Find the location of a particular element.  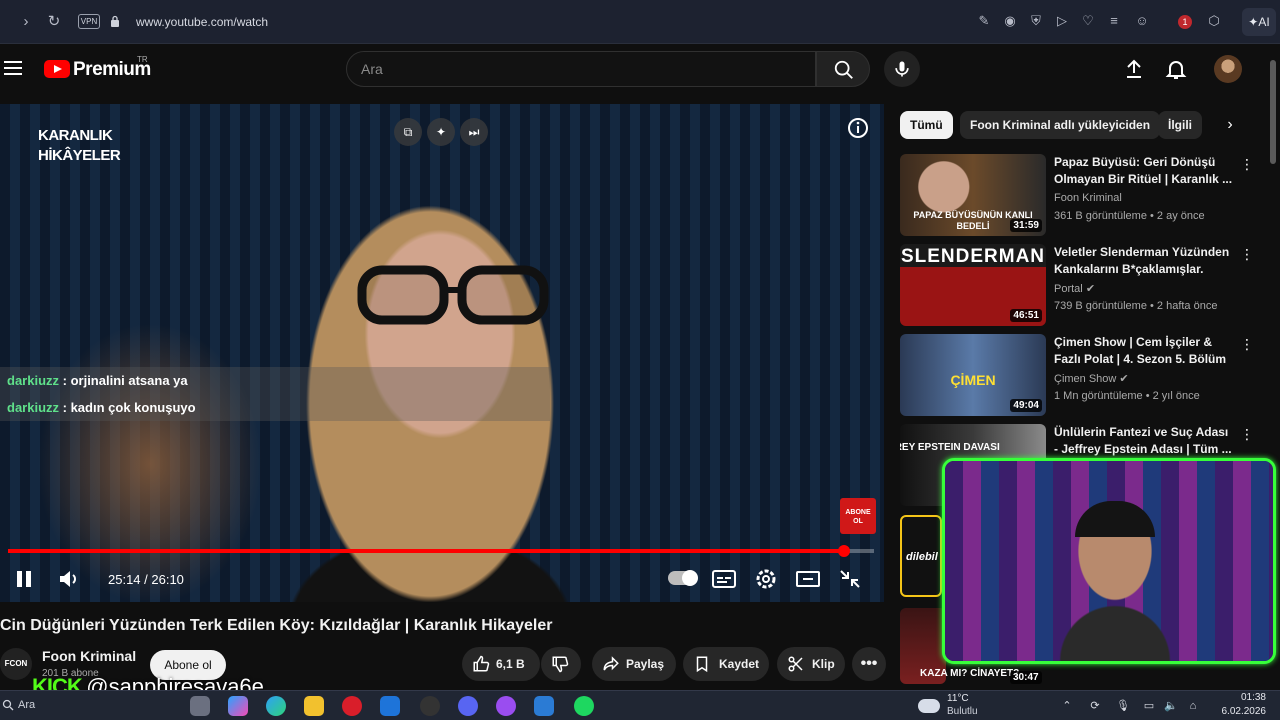

recommendation-channel: Çimen Show ✔ is located at coordinates (1091, 378).